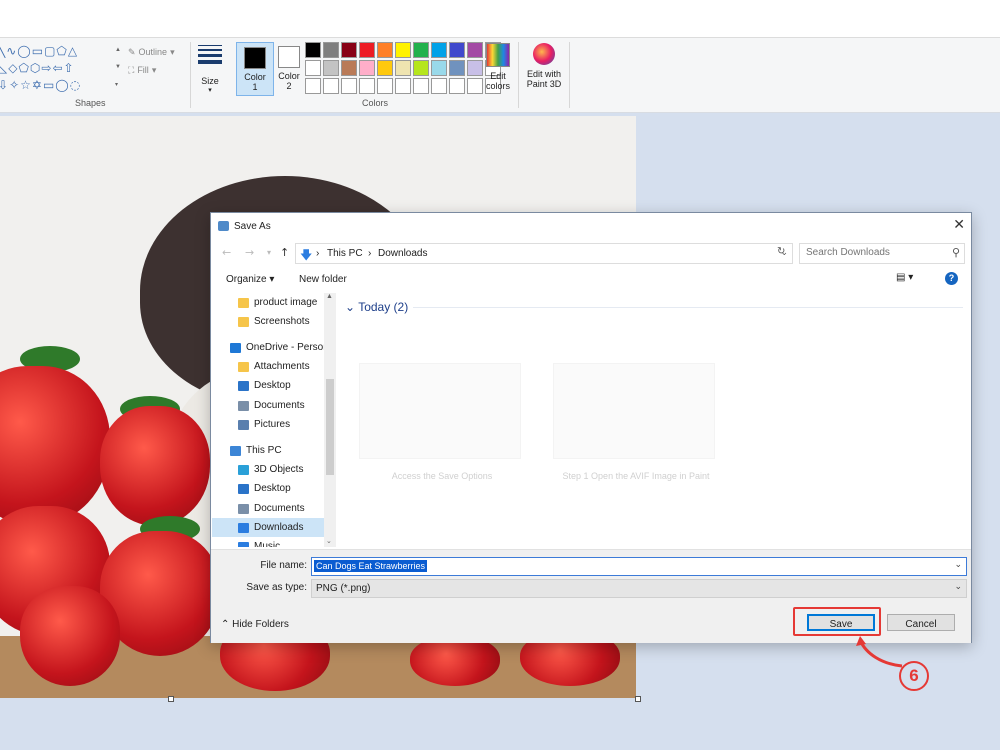 The width and height of the screenshot is (1000, 750). Describe the element at coordinates (11, 51) in the screenshot. I see `curve-shape-icon: ∿` at that location.